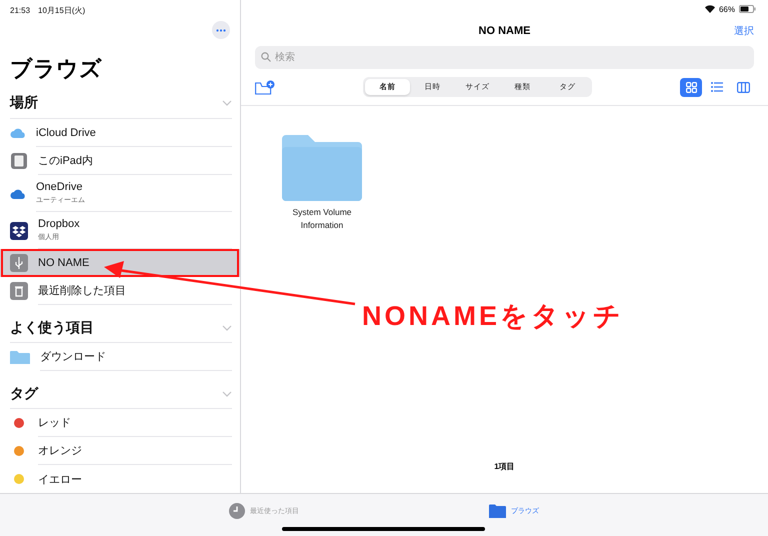 The image size is (768, 536). I want to click on sidebar-item: レッド, so click(120, 423).